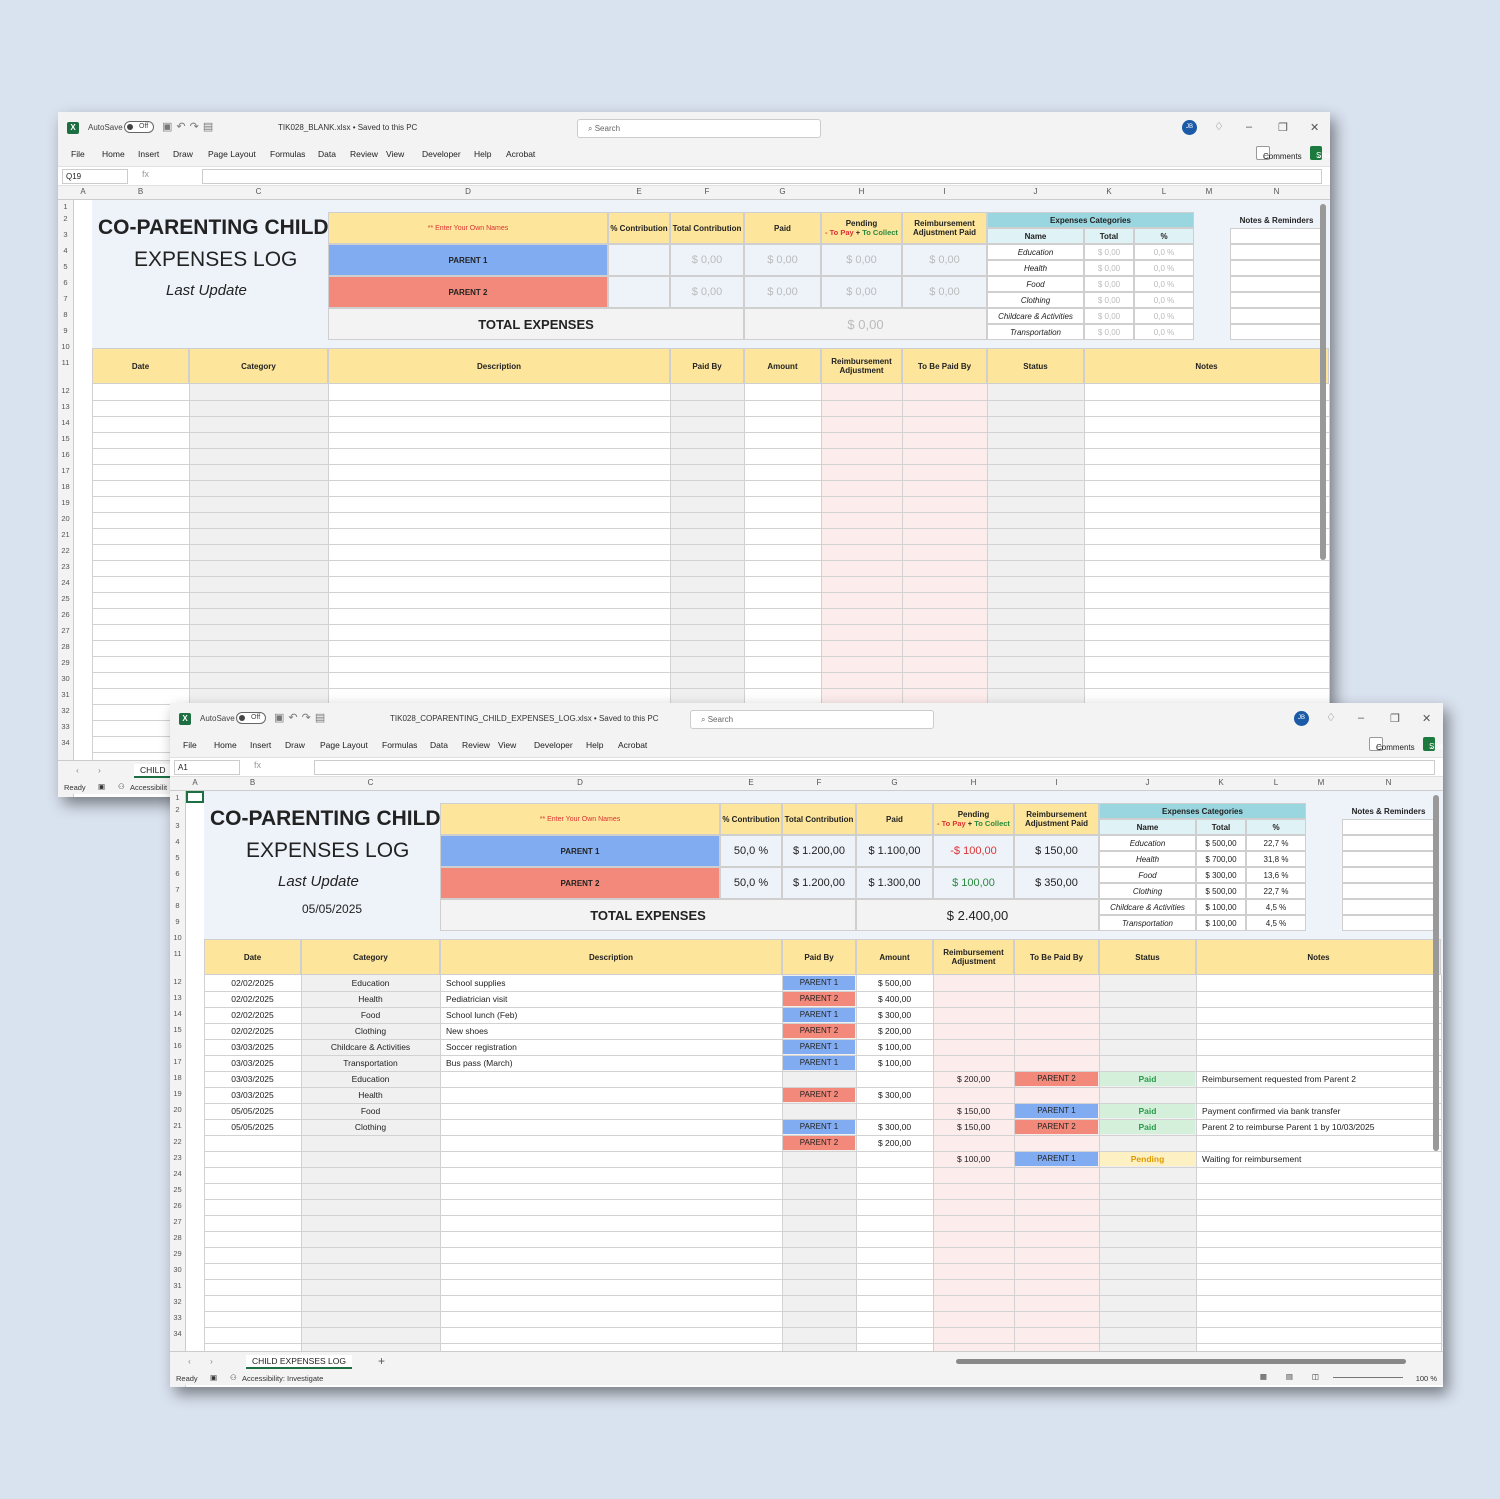  I want to click on column-header-j: J, so click(1035, 191).